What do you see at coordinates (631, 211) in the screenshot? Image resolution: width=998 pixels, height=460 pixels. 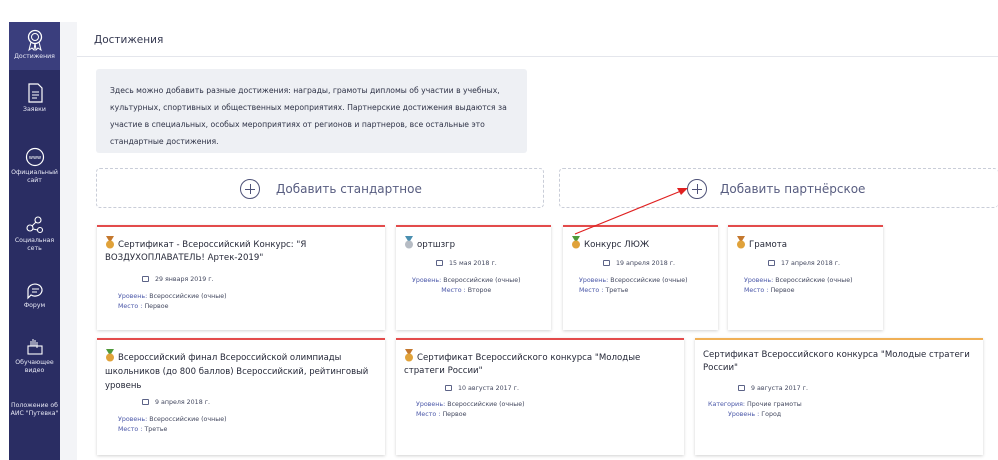 I see `annotation-arrow` at bounding box center [631, 211].